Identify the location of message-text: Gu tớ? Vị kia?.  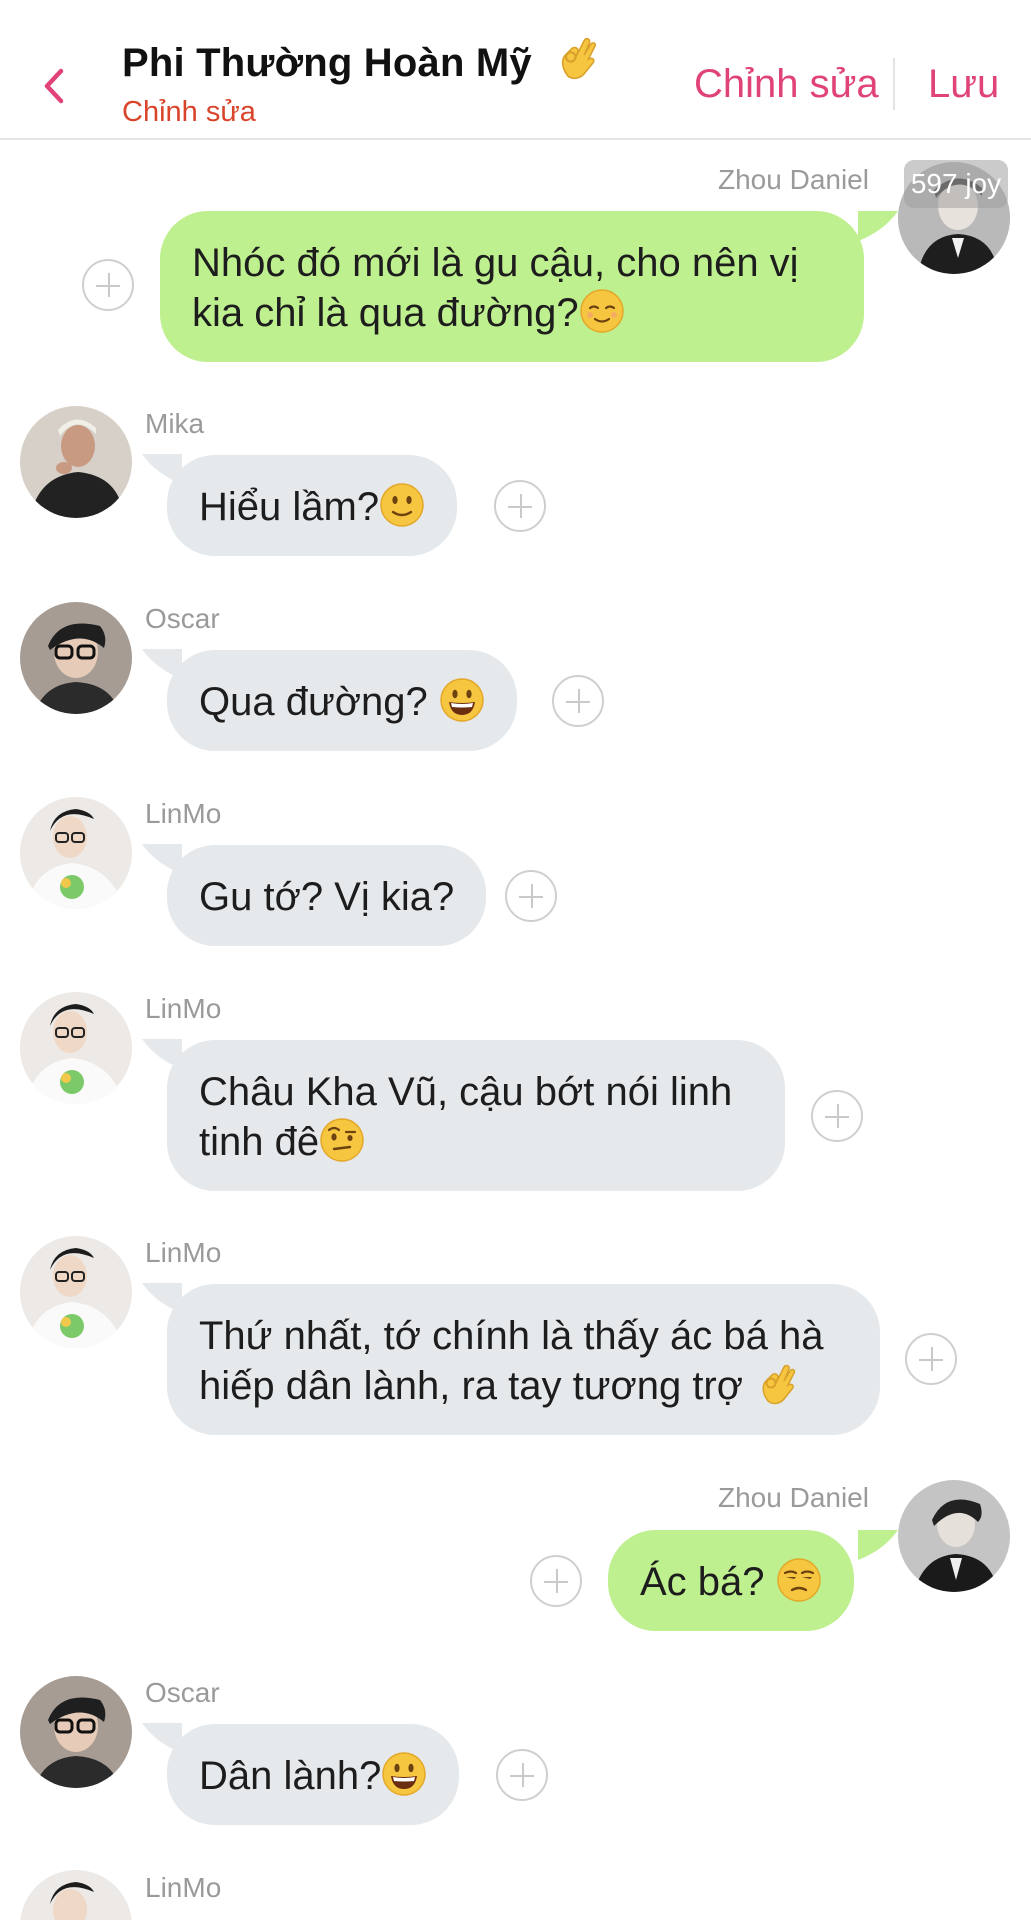
(327, 897).